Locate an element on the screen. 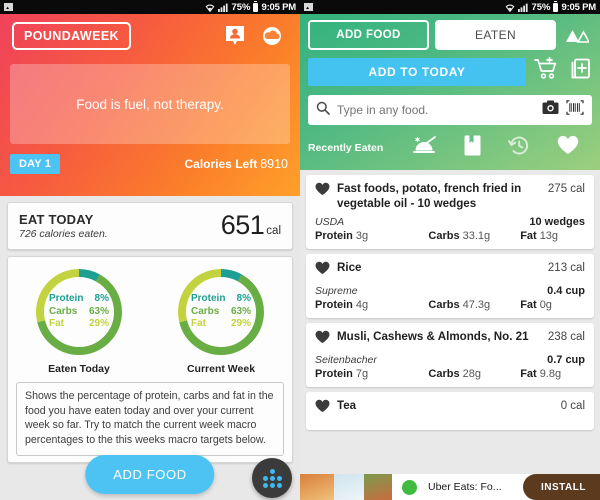  grid-dots-icon is located at coordinates (272, 478).